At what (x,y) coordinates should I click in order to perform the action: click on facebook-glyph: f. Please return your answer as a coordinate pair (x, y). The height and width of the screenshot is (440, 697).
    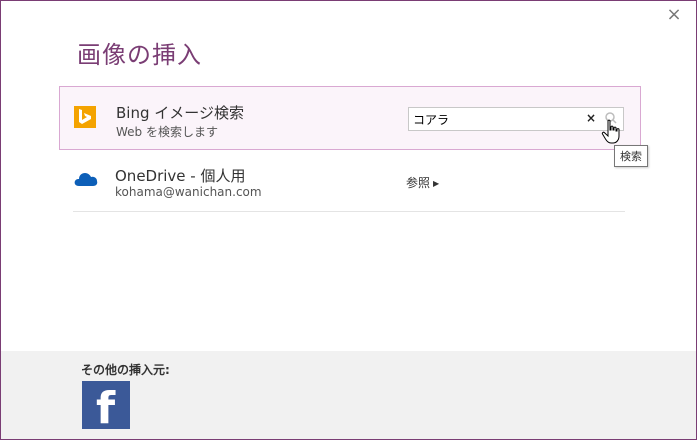
    Looking at the image, I should click on (106, 408).